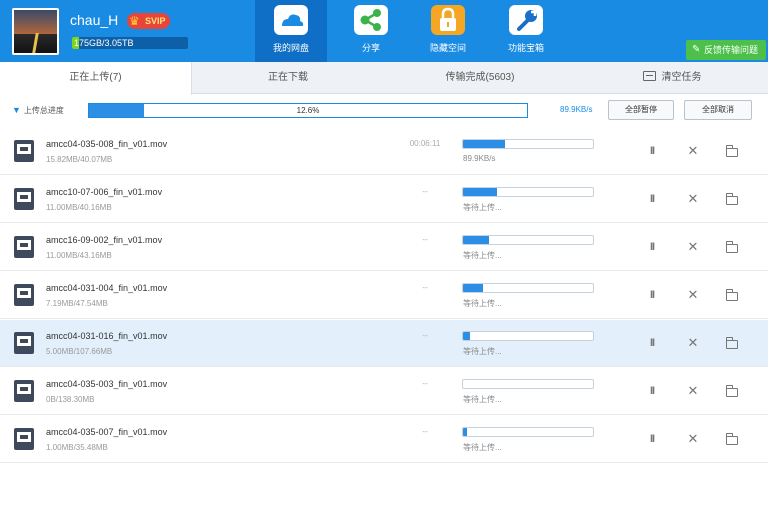  What do you see at coordinates (425, 143) in the screenshot?
I see `time-remaining: 00:06:11` at bounding box center [425, 143].